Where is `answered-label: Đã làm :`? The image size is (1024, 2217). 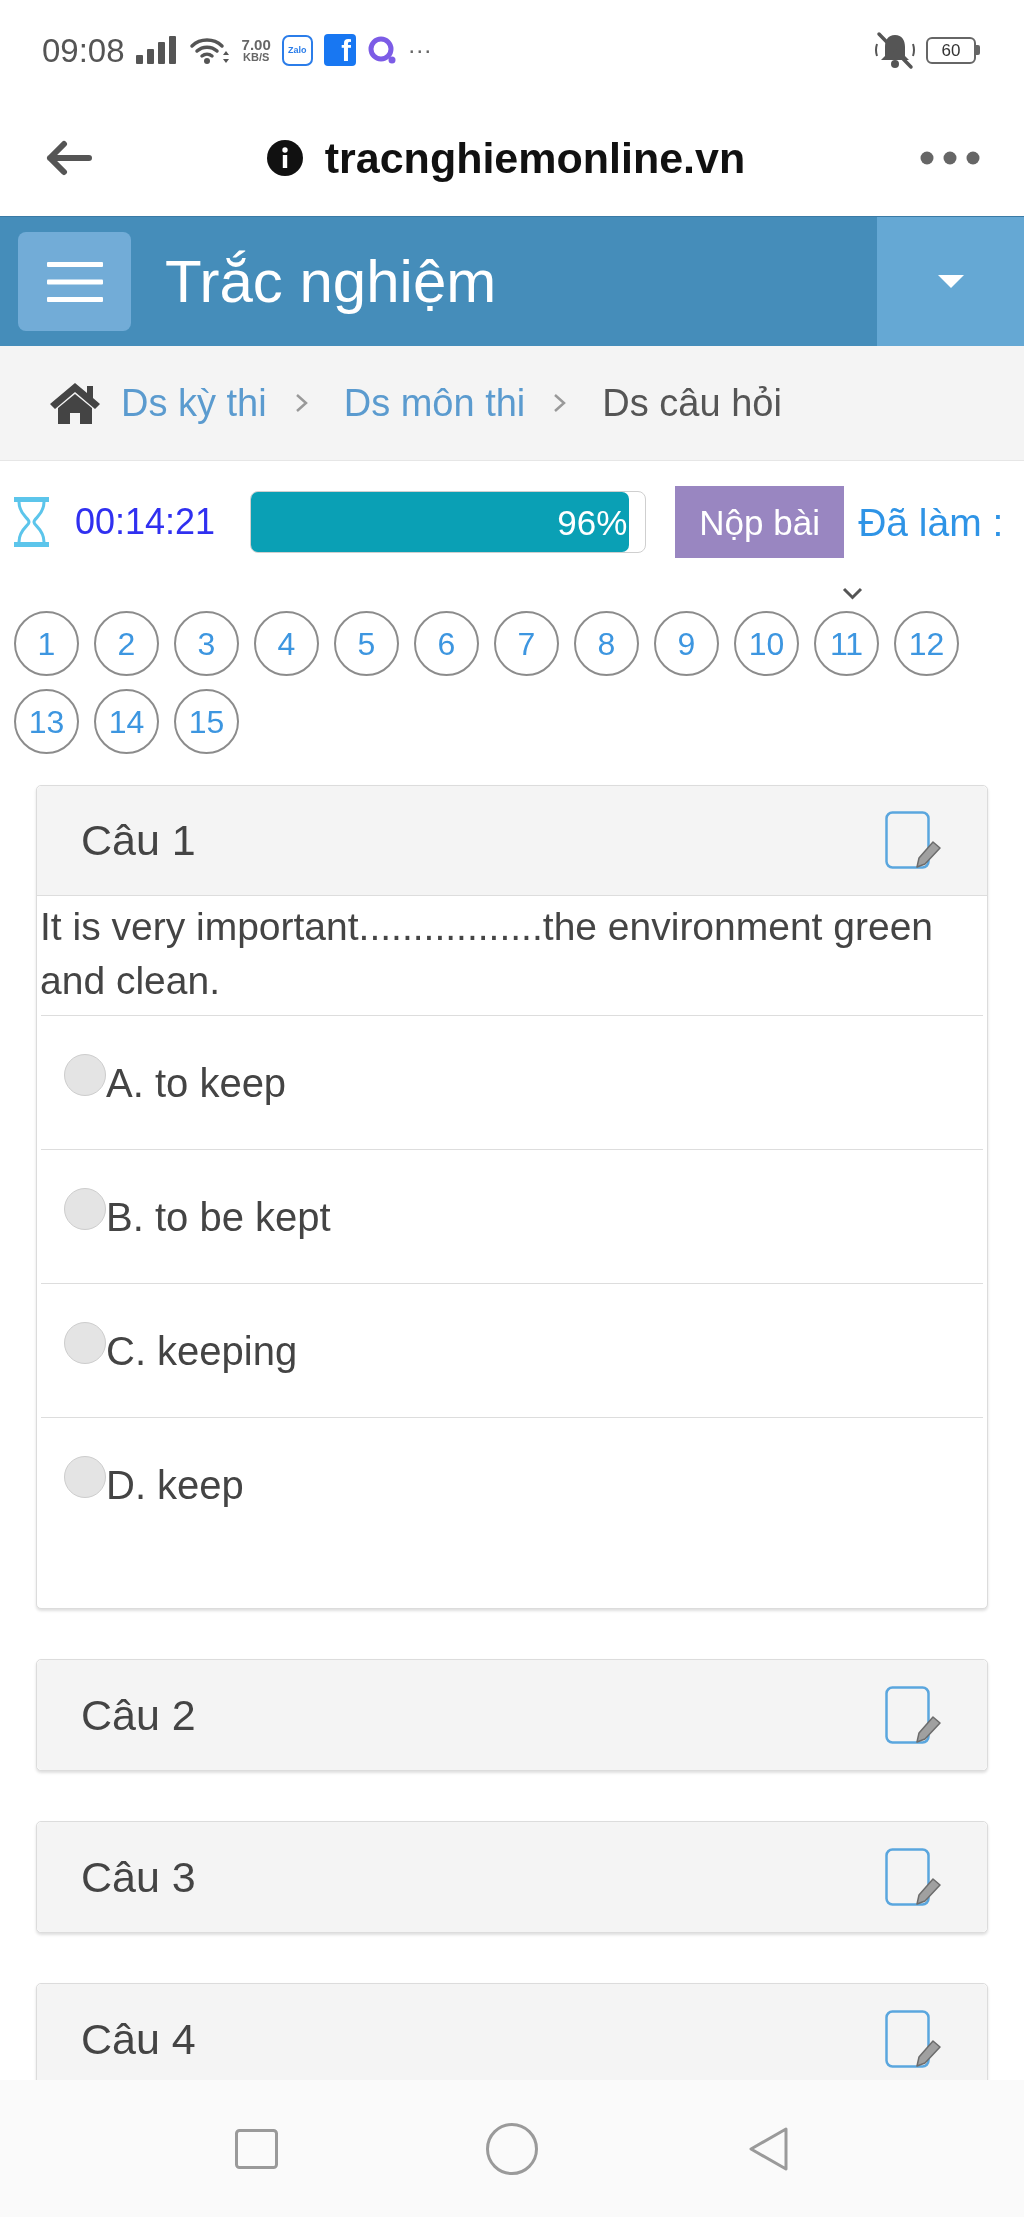
answered-label: Đã làm : is located at coordinates (931, 522).